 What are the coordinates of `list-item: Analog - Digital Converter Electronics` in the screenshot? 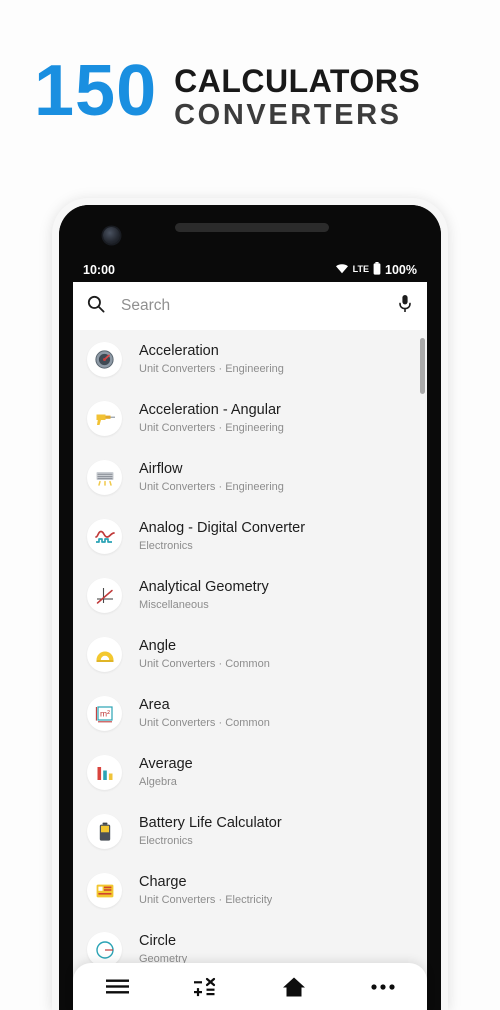 It's located at (250, 536).